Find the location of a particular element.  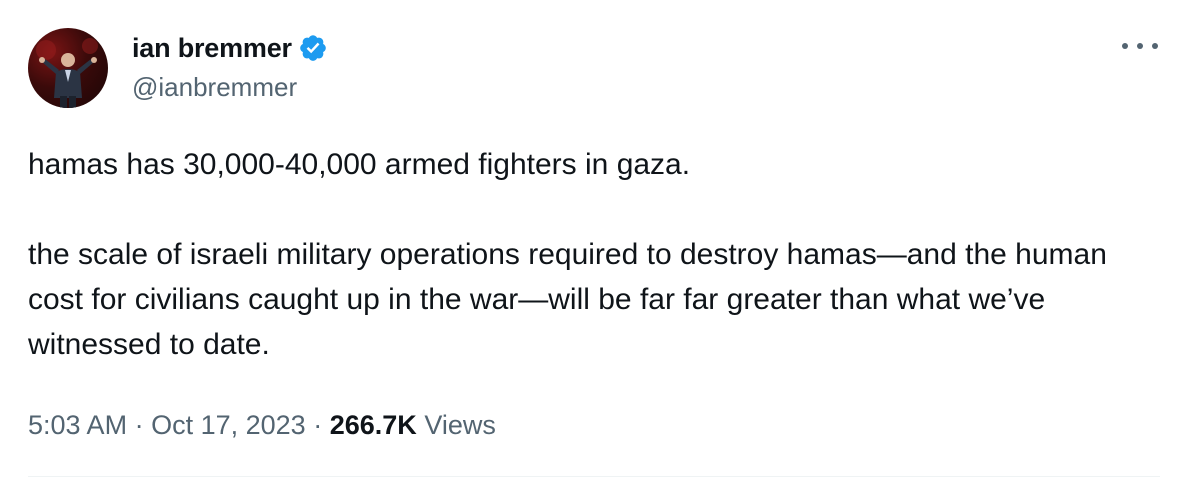

divider is located at coordinates (594, 476).